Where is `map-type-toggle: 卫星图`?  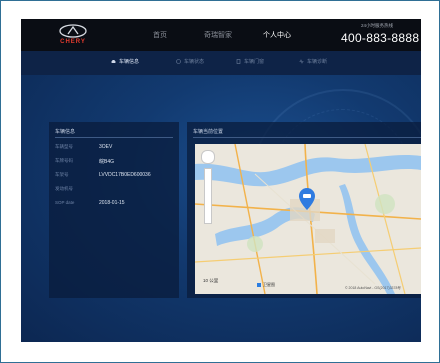
map-type-toggle: 卫星图 is located at coordinates (266, 285).